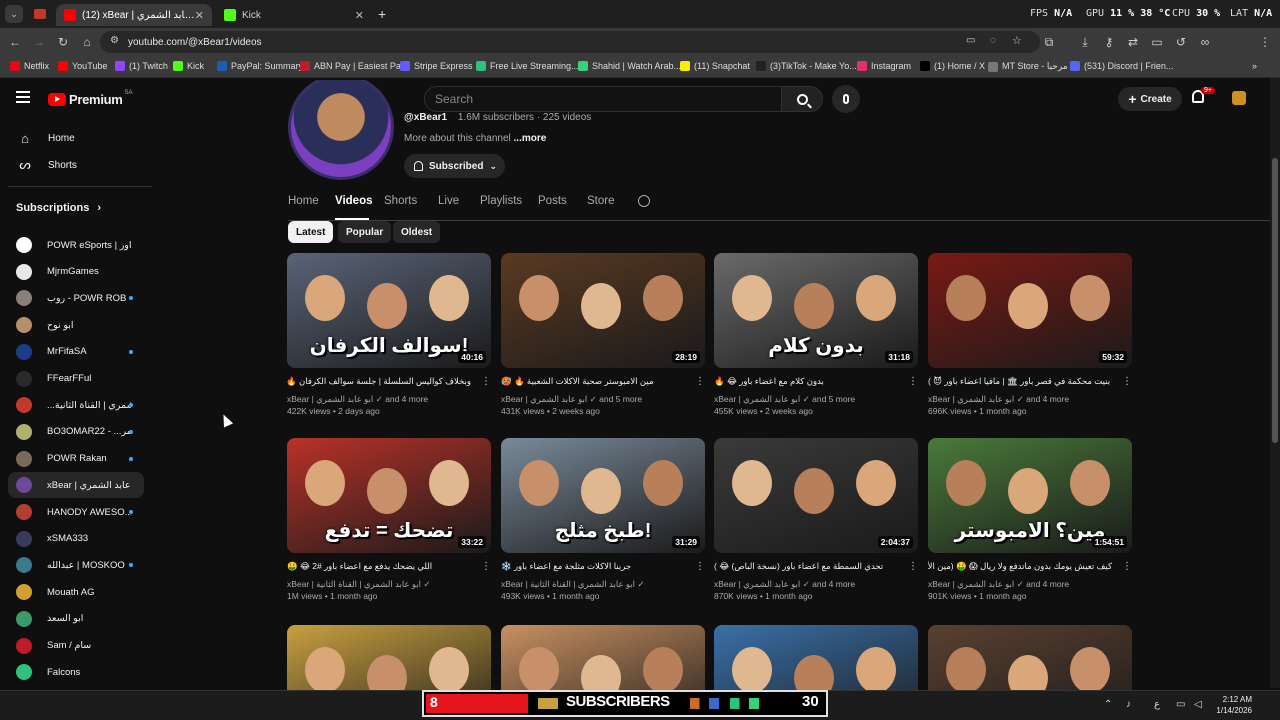  I want to click on video-thumbnail: سوالف الكرفان! 40:16, so click(389, 310).